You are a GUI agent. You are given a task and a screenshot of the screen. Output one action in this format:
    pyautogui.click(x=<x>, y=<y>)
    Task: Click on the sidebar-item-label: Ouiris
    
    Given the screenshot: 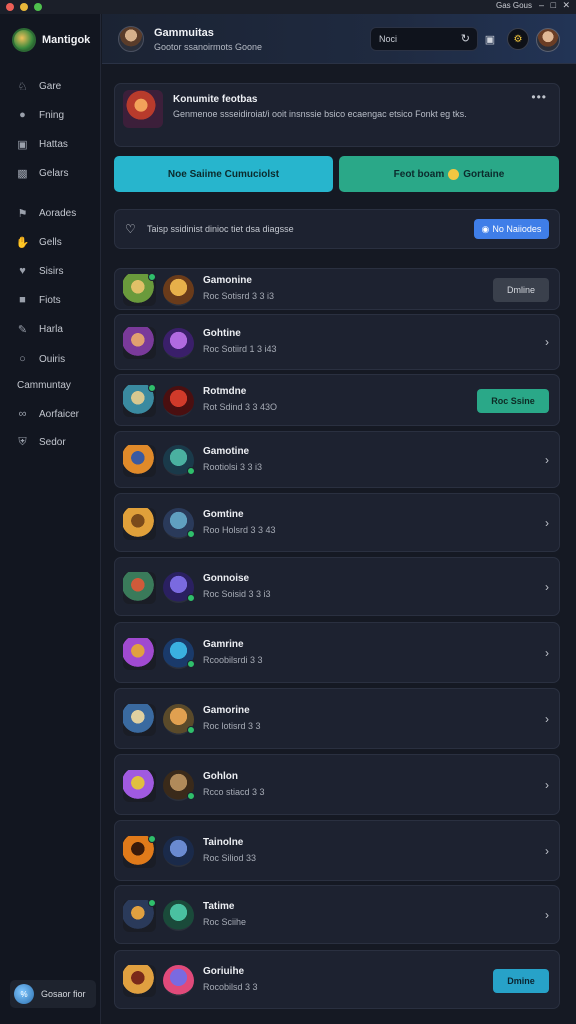 What is the action you would take?
    pyautogui.click(x=52, y=359)
    